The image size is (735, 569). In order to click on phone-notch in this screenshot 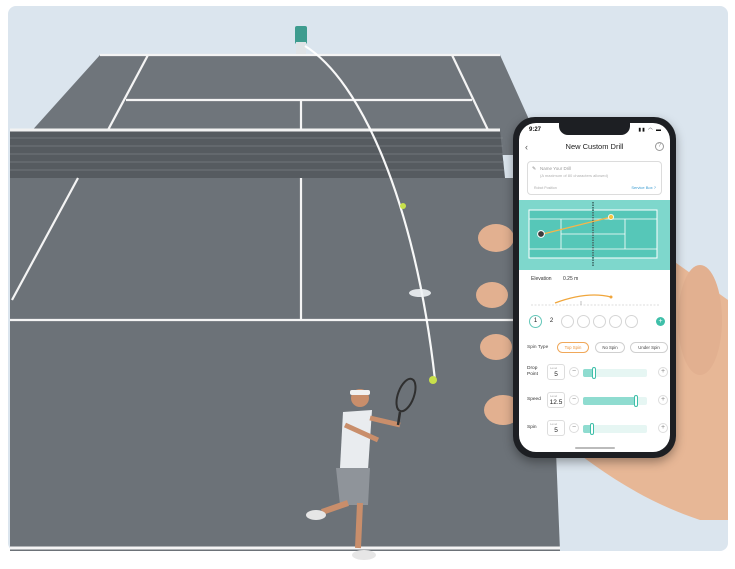, I will do `click(594, 129)`.